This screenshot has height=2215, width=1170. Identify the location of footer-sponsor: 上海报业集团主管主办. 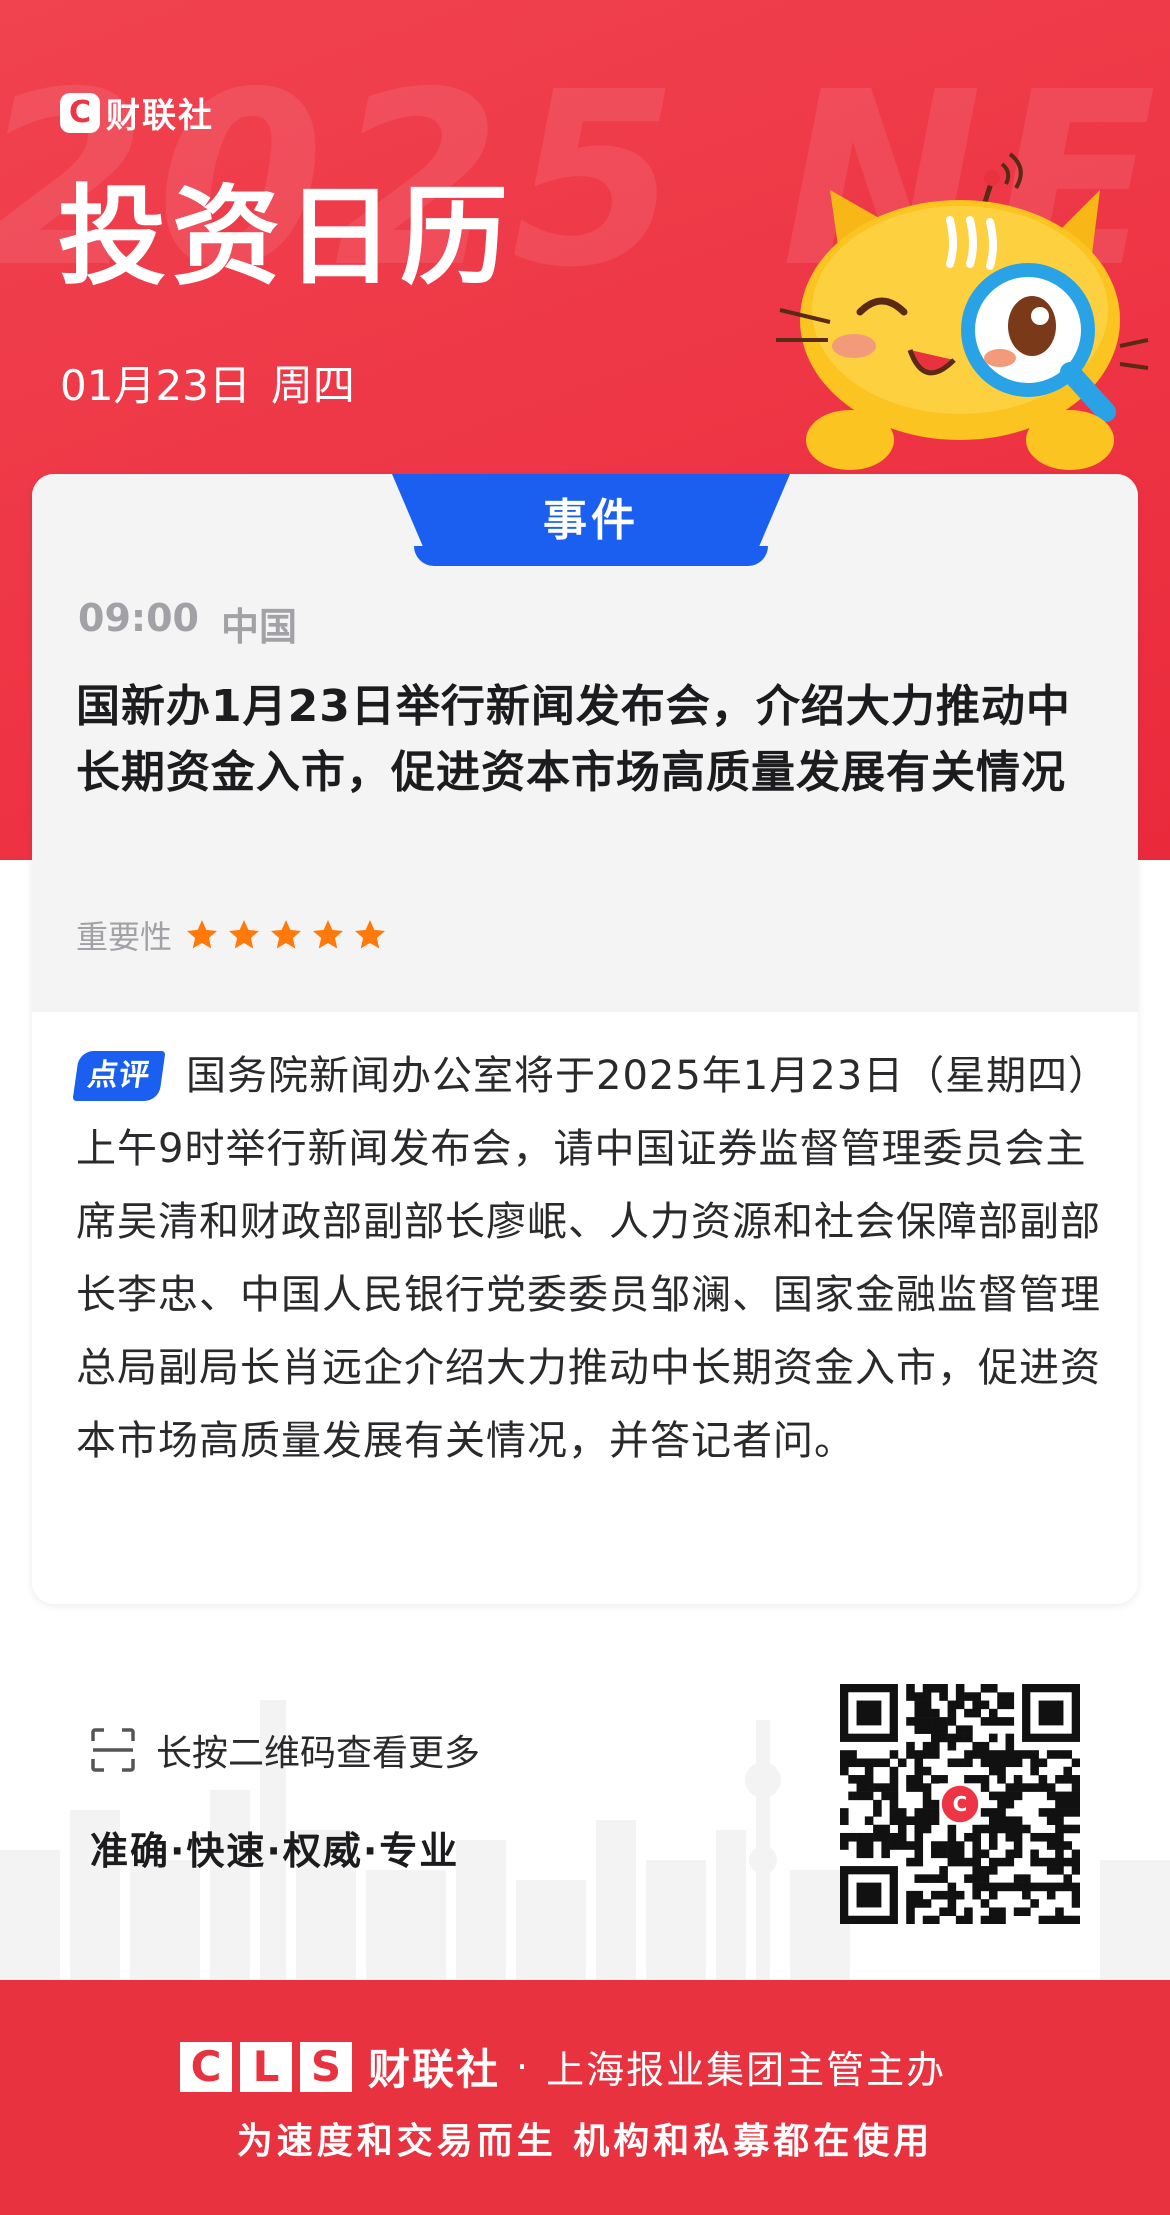
(746, 2070).